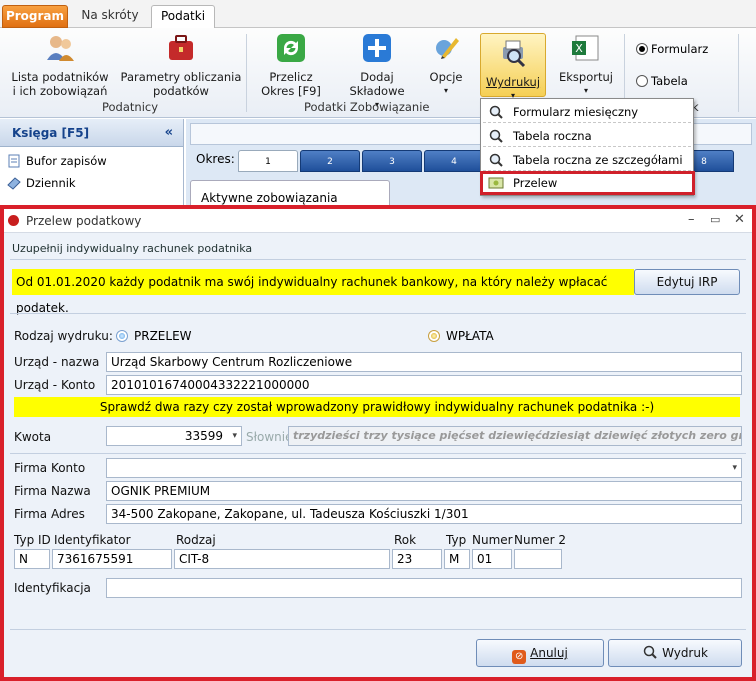 Image resolution: width=756 pixels, height=681 pixels. What do you see at coordinates (513, 82) in the screenshot?
I see `wydrukuj-label: Wydrukuj` at bounding box center [513, 82].